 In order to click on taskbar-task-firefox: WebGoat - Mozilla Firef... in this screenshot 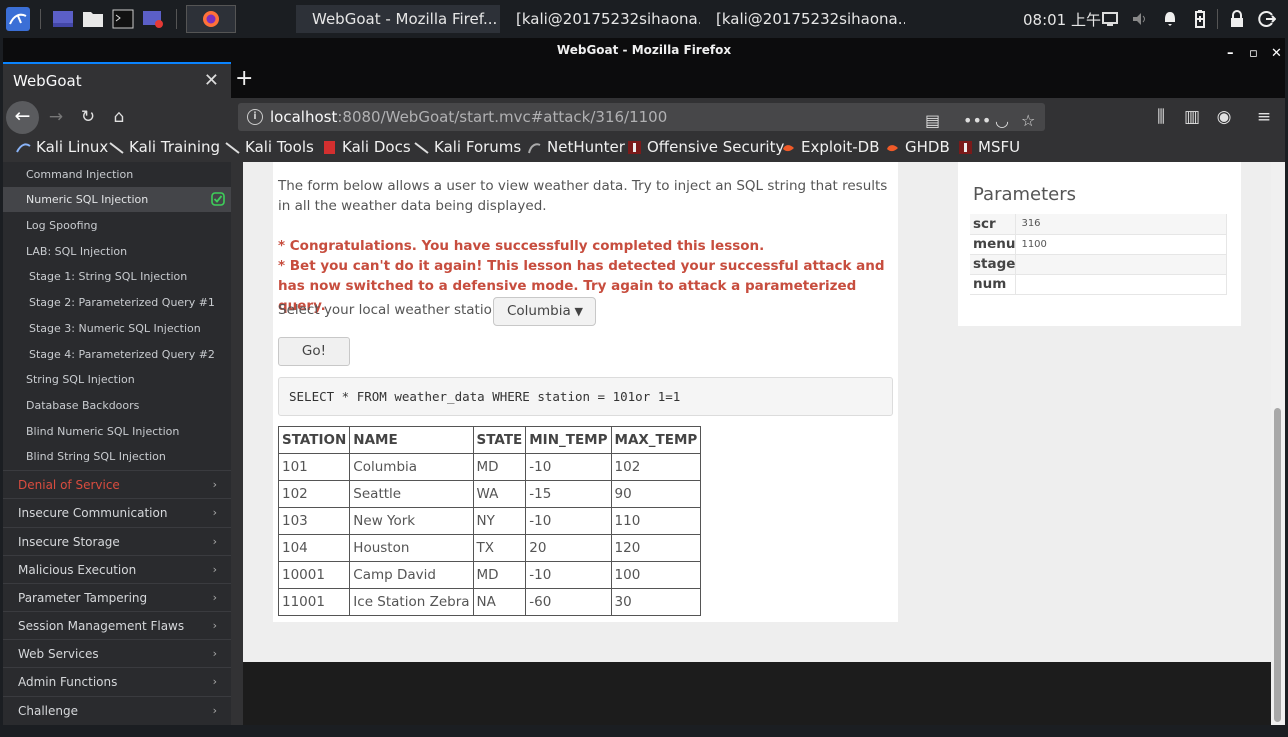, I will do `click(398, 19)`.